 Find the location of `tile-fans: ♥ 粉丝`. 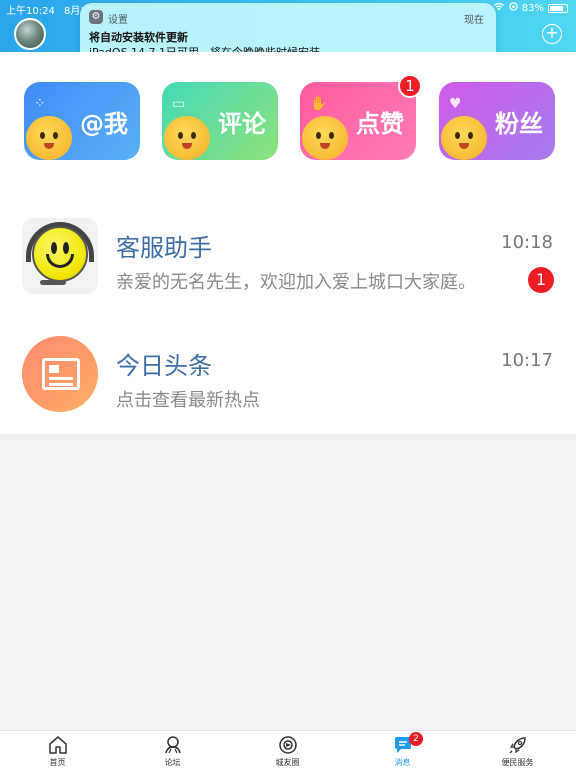

tile-fans: ♥ 粉丝 is located at coordinates (497, 121).